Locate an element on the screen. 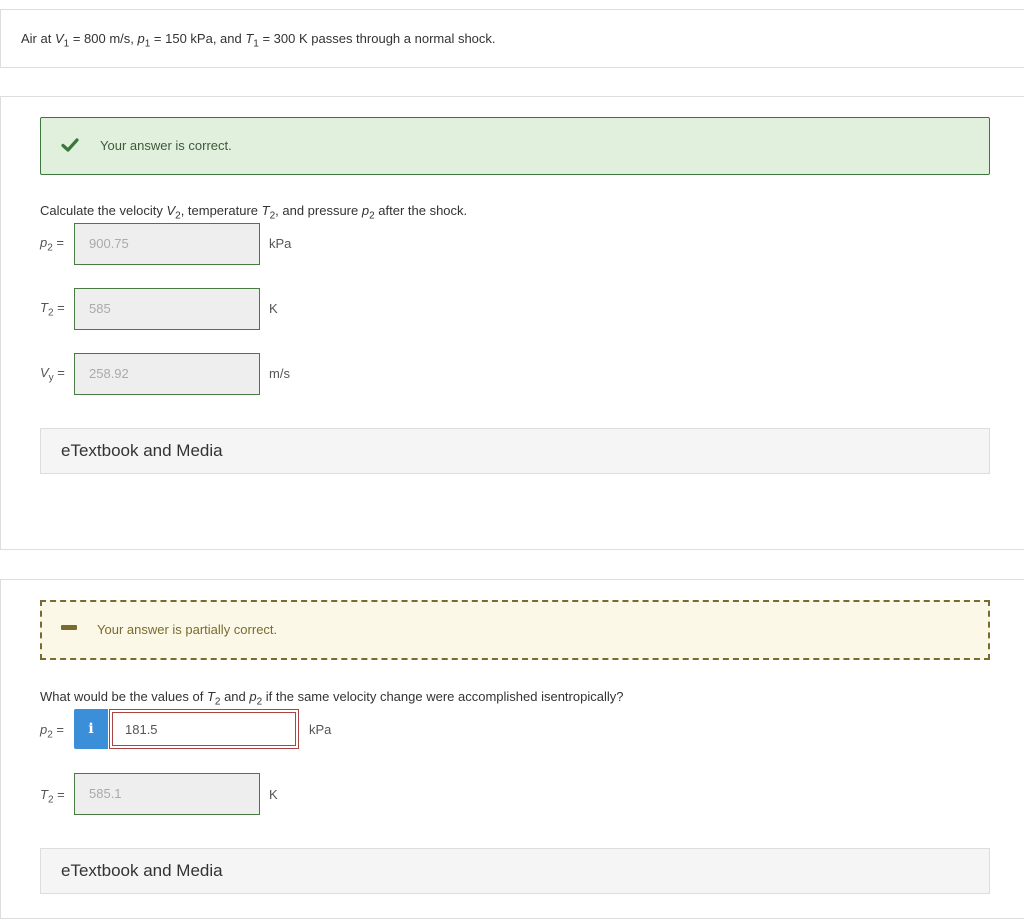 This screenshot has width=1024, height=919. t2-answer-field: 585.1 is located at coordinates (167, 794).